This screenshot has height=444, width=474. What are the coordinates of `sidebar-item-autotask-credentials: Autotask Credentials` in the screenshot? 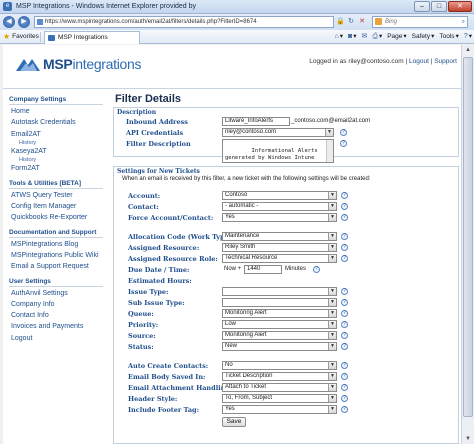 It's located at (43, 122).